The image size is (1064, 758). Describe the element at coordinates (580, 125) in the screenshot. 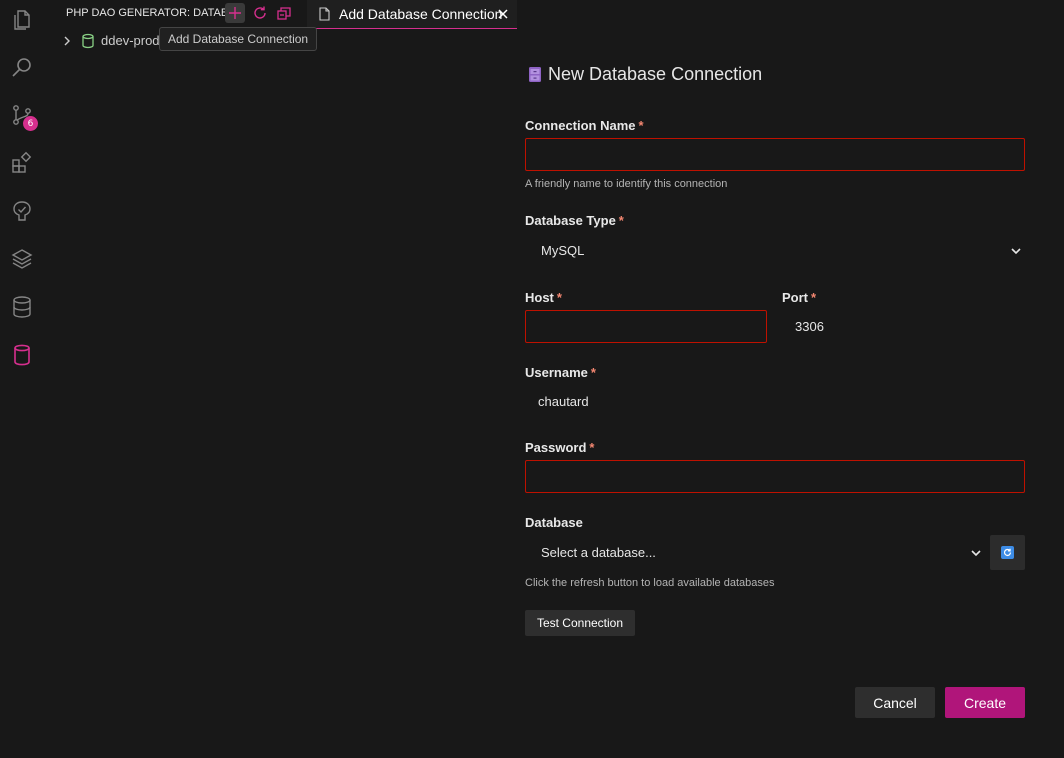

I see `connection-name-label-text: Connection Name` at that location.